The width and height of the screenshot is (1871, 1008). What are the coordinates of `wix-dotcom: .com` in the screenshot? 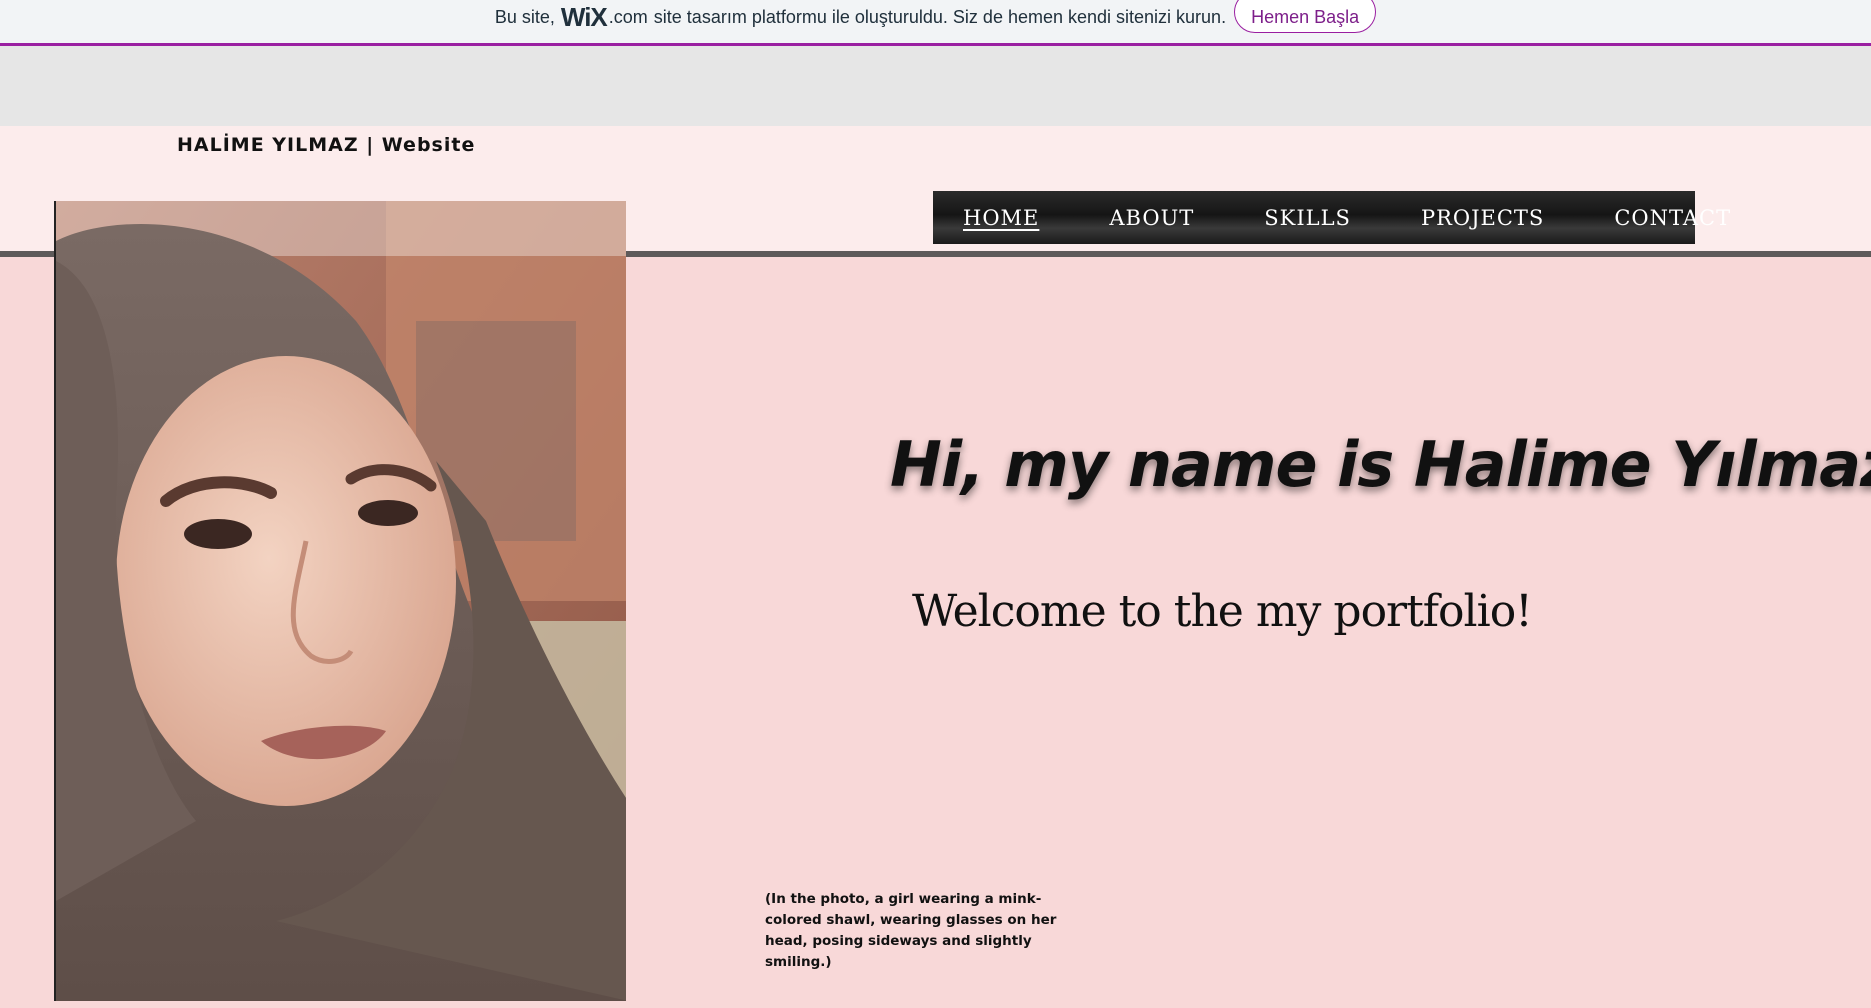 It's located at (628, 16).